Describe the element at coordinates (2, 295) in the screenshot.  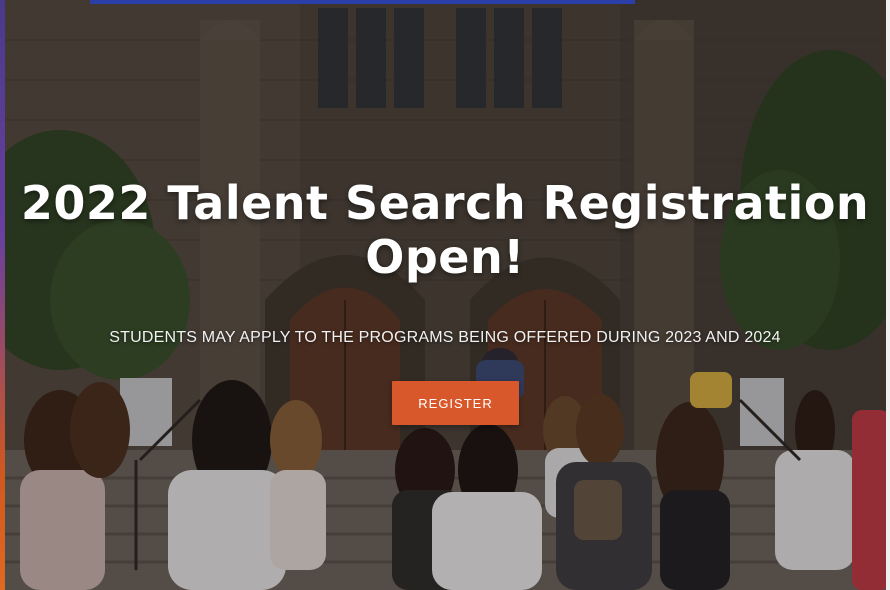
I see `left-accent-bar` at that location.